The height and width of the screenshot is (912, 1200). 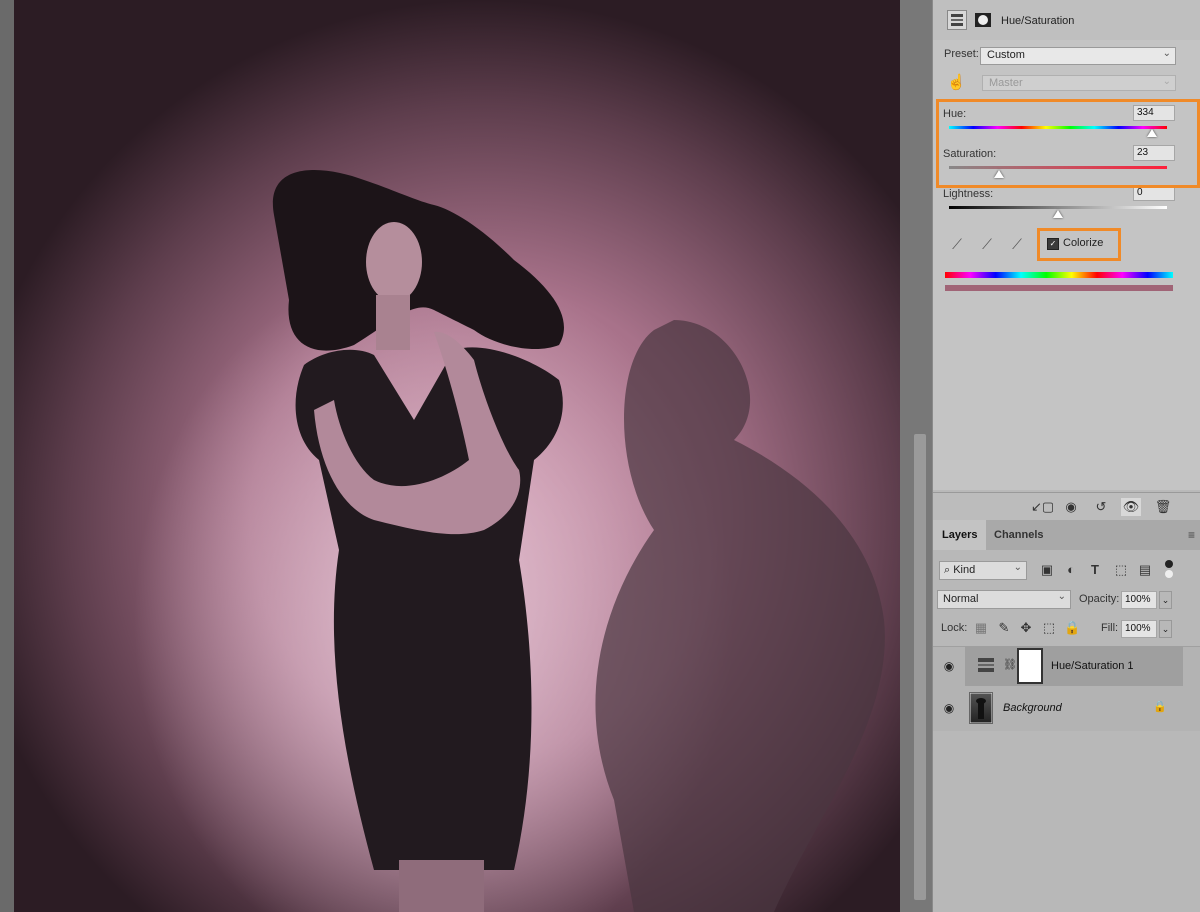 I want to click on clip-to-layer-icon: ↙▢, so click(x=1042, y=507).